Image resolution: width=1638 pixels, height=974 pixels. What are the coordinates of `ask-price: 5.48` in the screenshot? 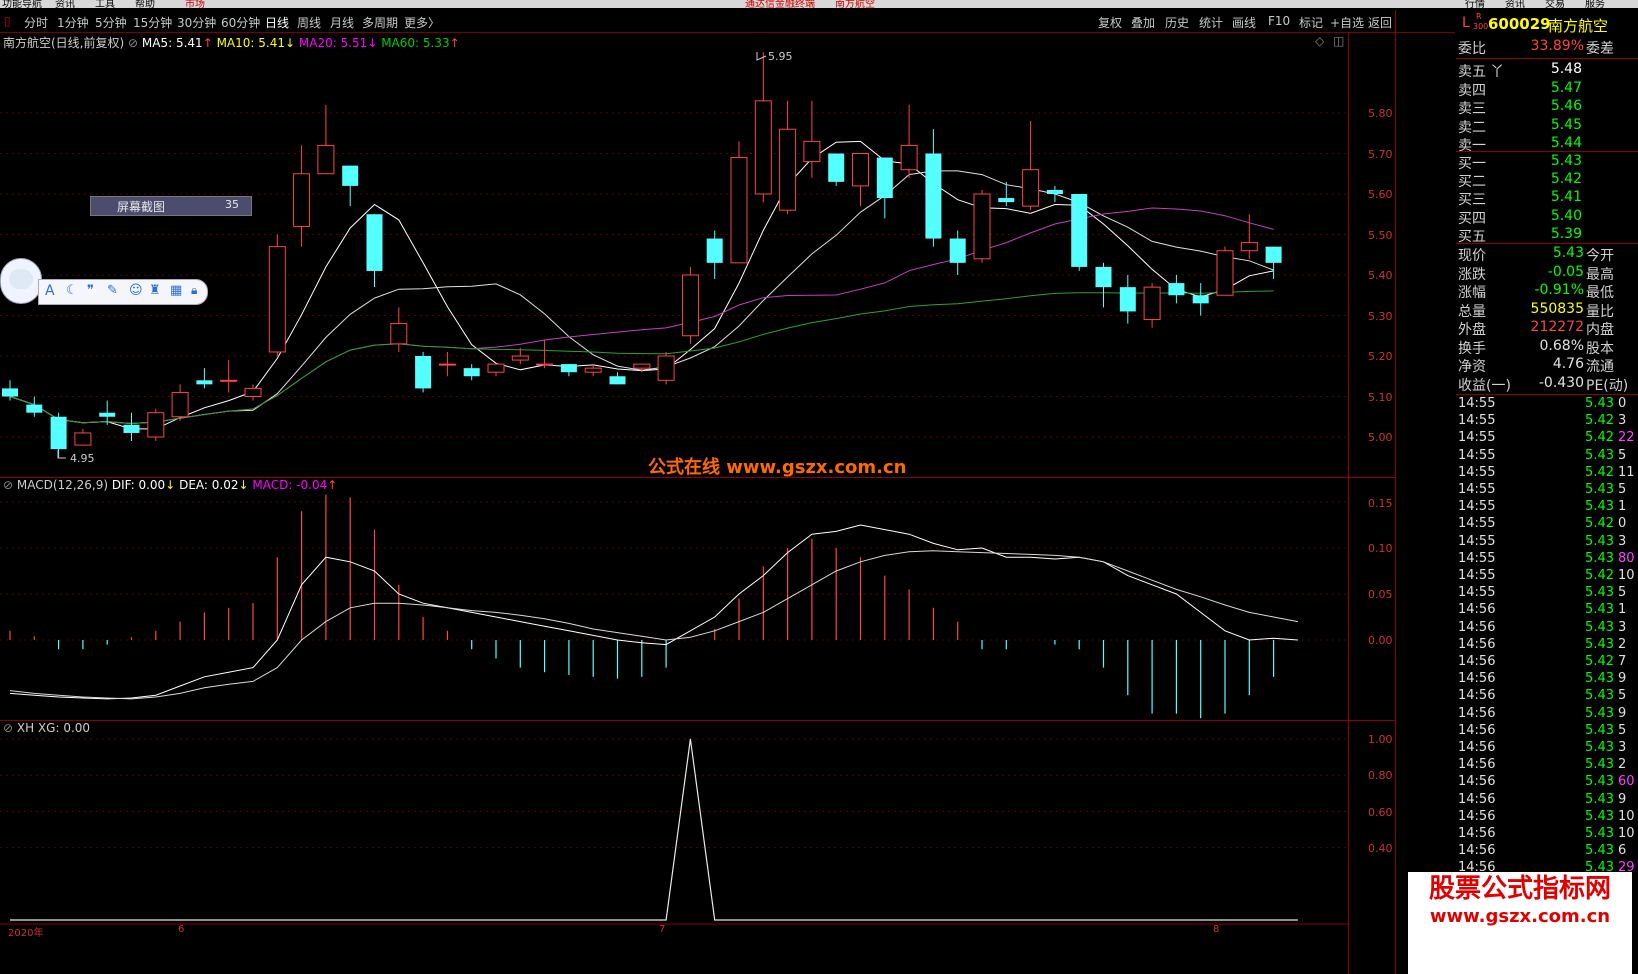 It's located at (1566, 69).